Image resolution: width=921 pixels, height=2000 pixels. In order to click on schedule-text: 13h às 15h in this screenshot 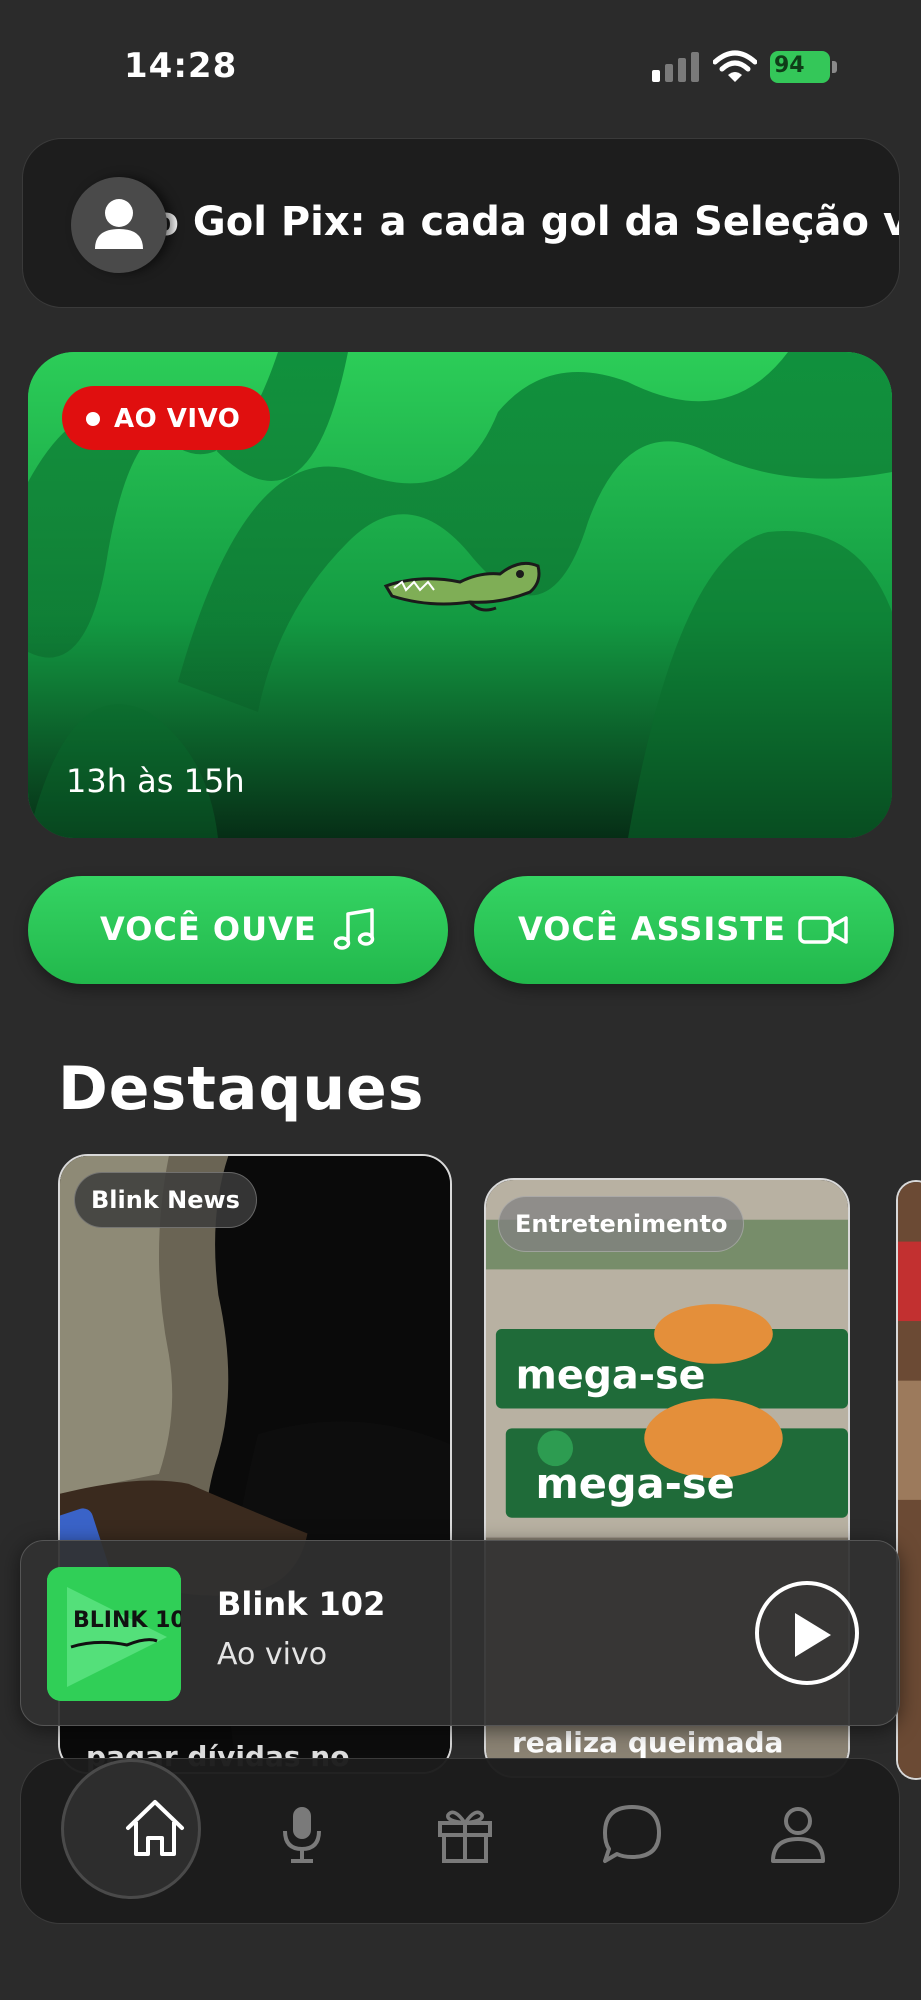, I will do `click(155, 781)`.